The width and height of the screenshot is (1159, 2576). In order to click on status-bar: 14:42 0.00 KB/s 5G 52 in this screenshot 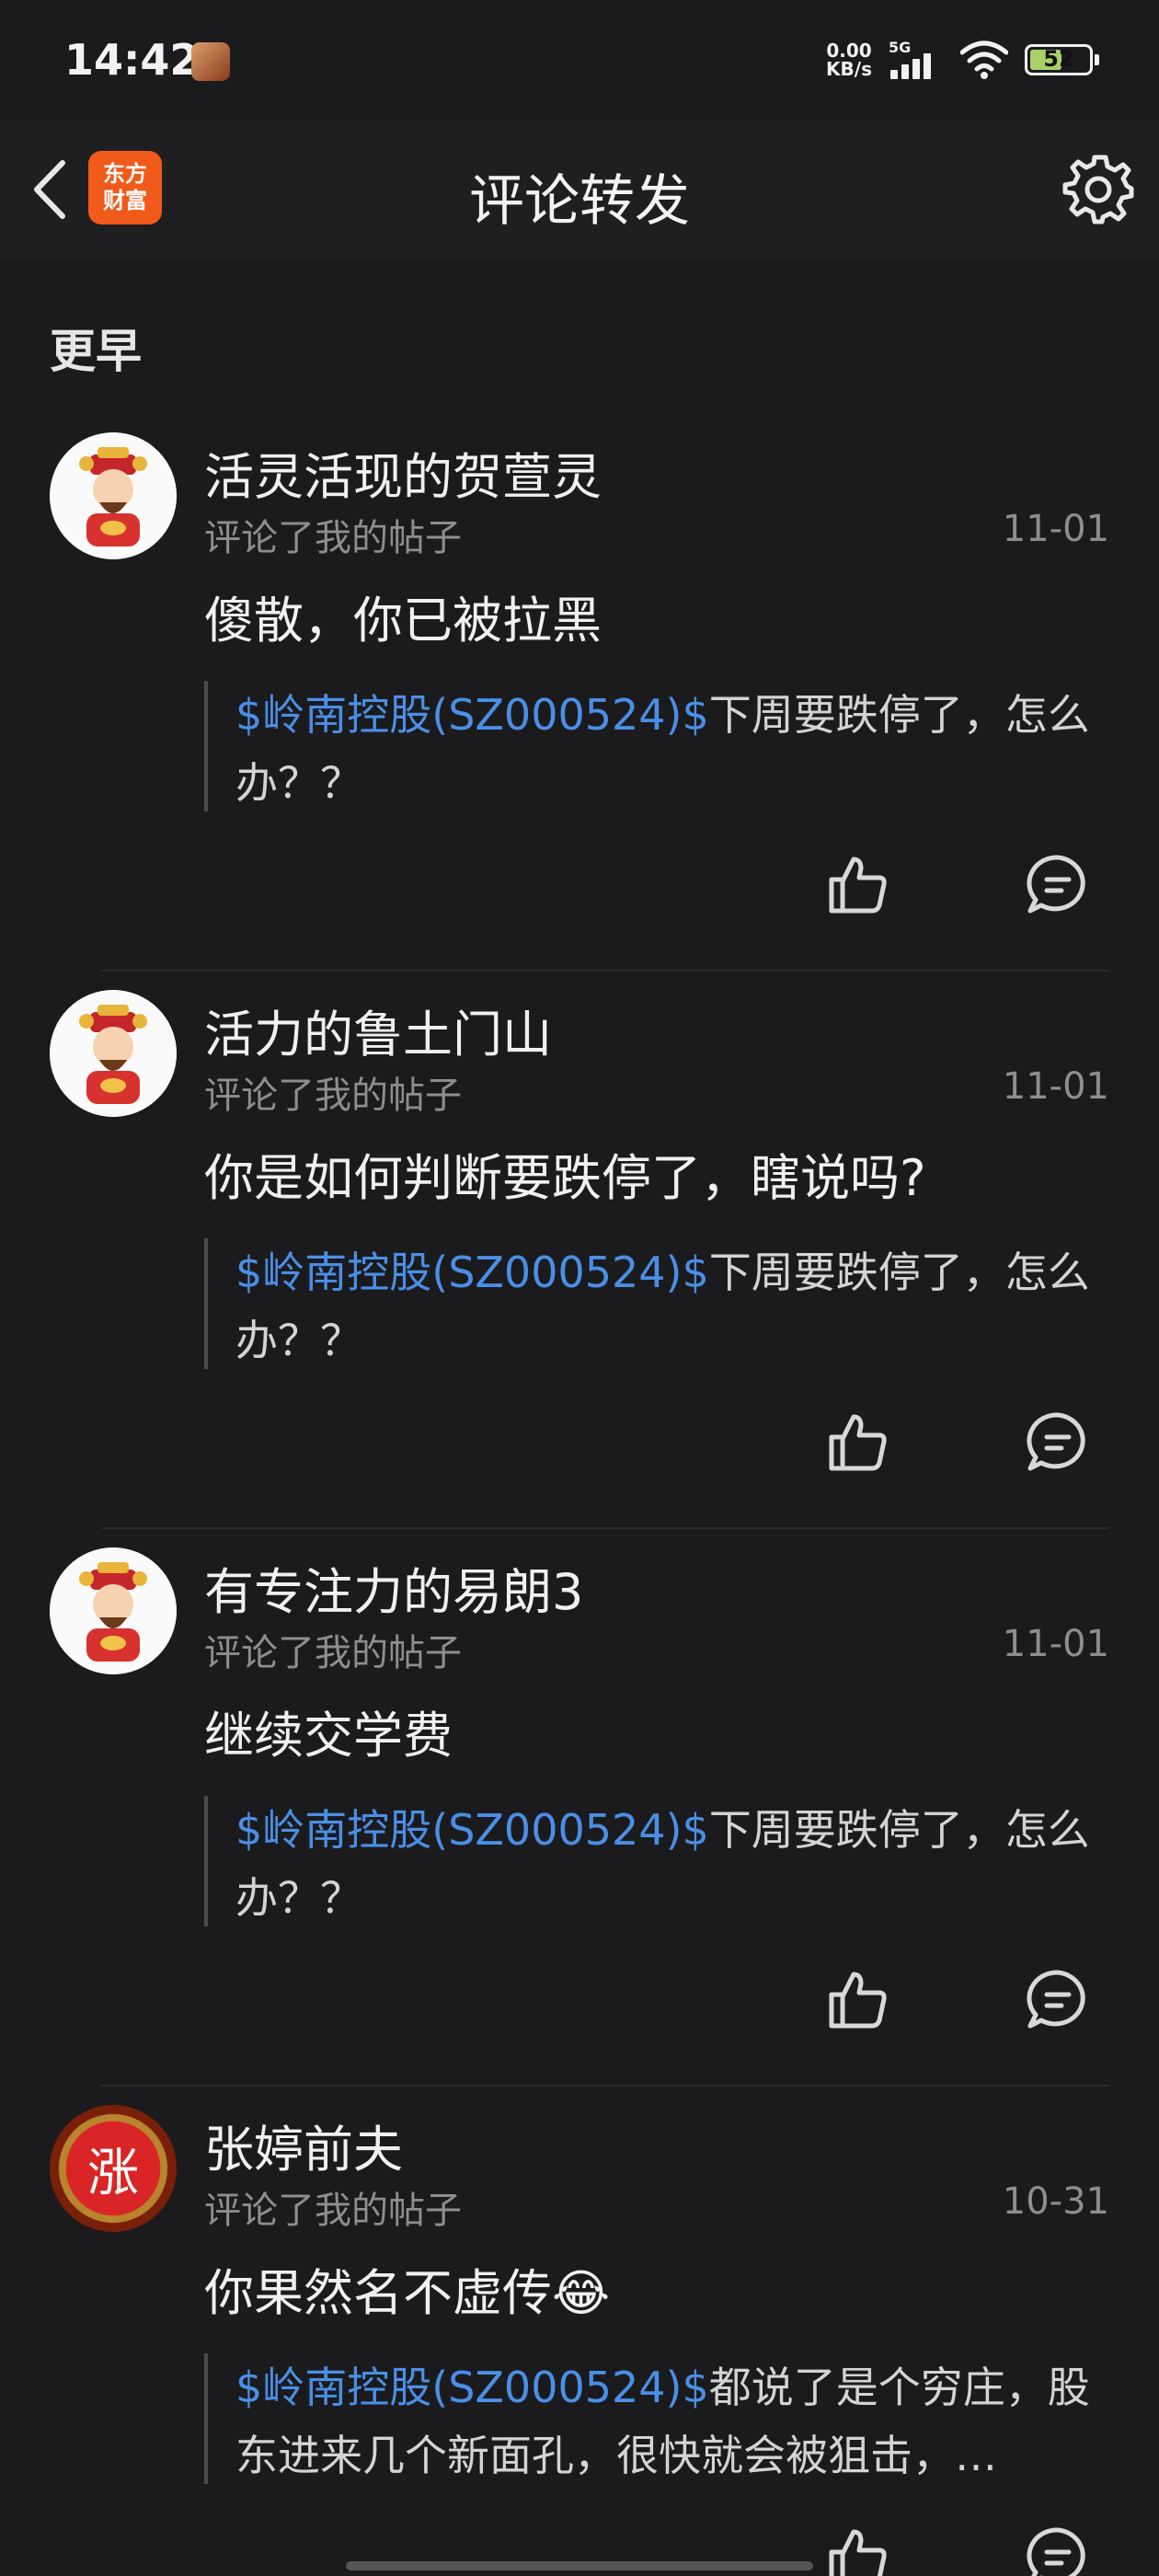, I will do `click(579, 60)`.